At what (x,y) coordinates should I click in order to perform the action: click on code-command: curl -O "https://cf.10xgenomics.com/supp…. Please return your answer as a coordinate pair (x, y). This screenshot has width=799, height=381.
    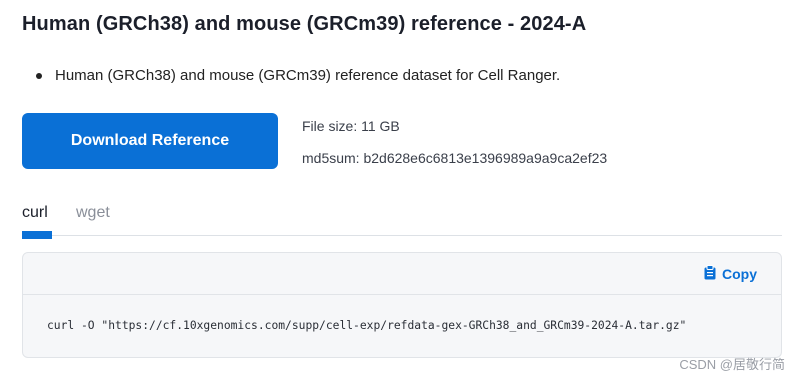
    Looking at the image, I should click on (366, 325).